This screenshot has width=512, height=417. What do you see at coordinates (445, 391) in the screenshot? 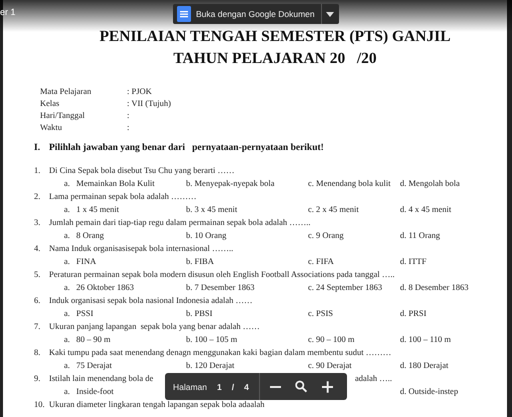
I see `answer-option: d. Outside-instep` at bounding box center [445, 391].